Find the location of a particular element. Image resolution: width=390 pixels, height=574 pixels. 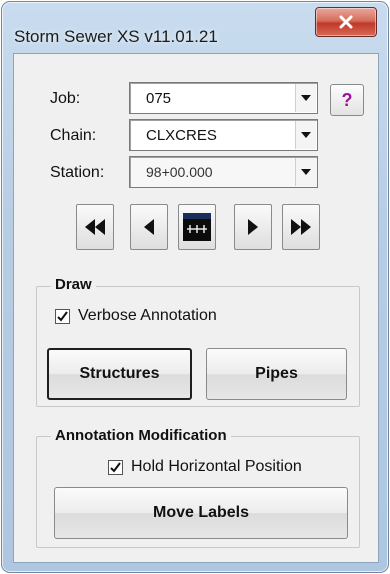

close-button is located at coordinates (346, 22).